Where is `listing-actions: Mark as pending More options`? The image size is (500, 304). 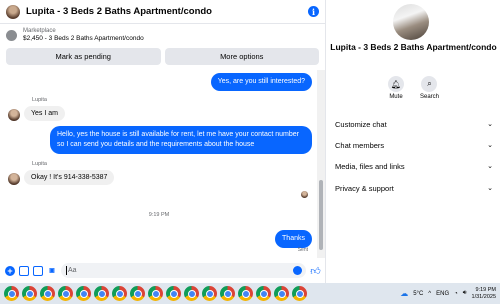 listing-actions: Mark as pending More options is located at coordinates (162, 55).